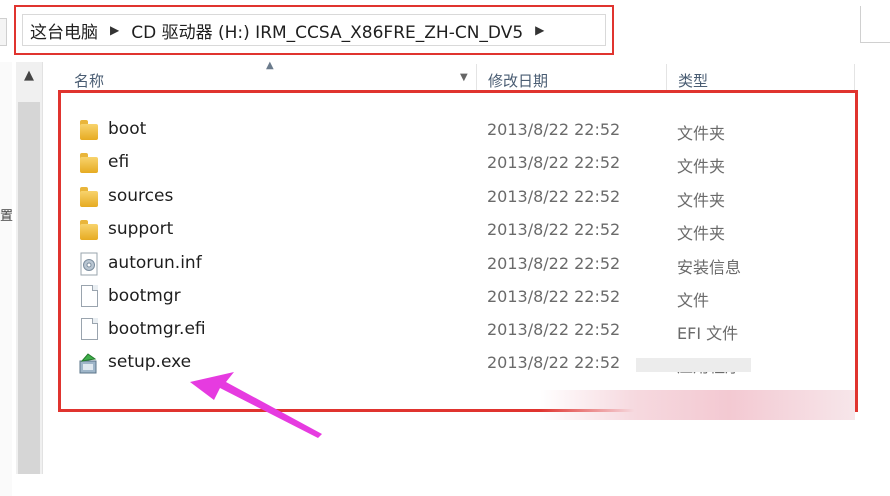  I want to click on scrollbar-thumb, so click(29, 288).